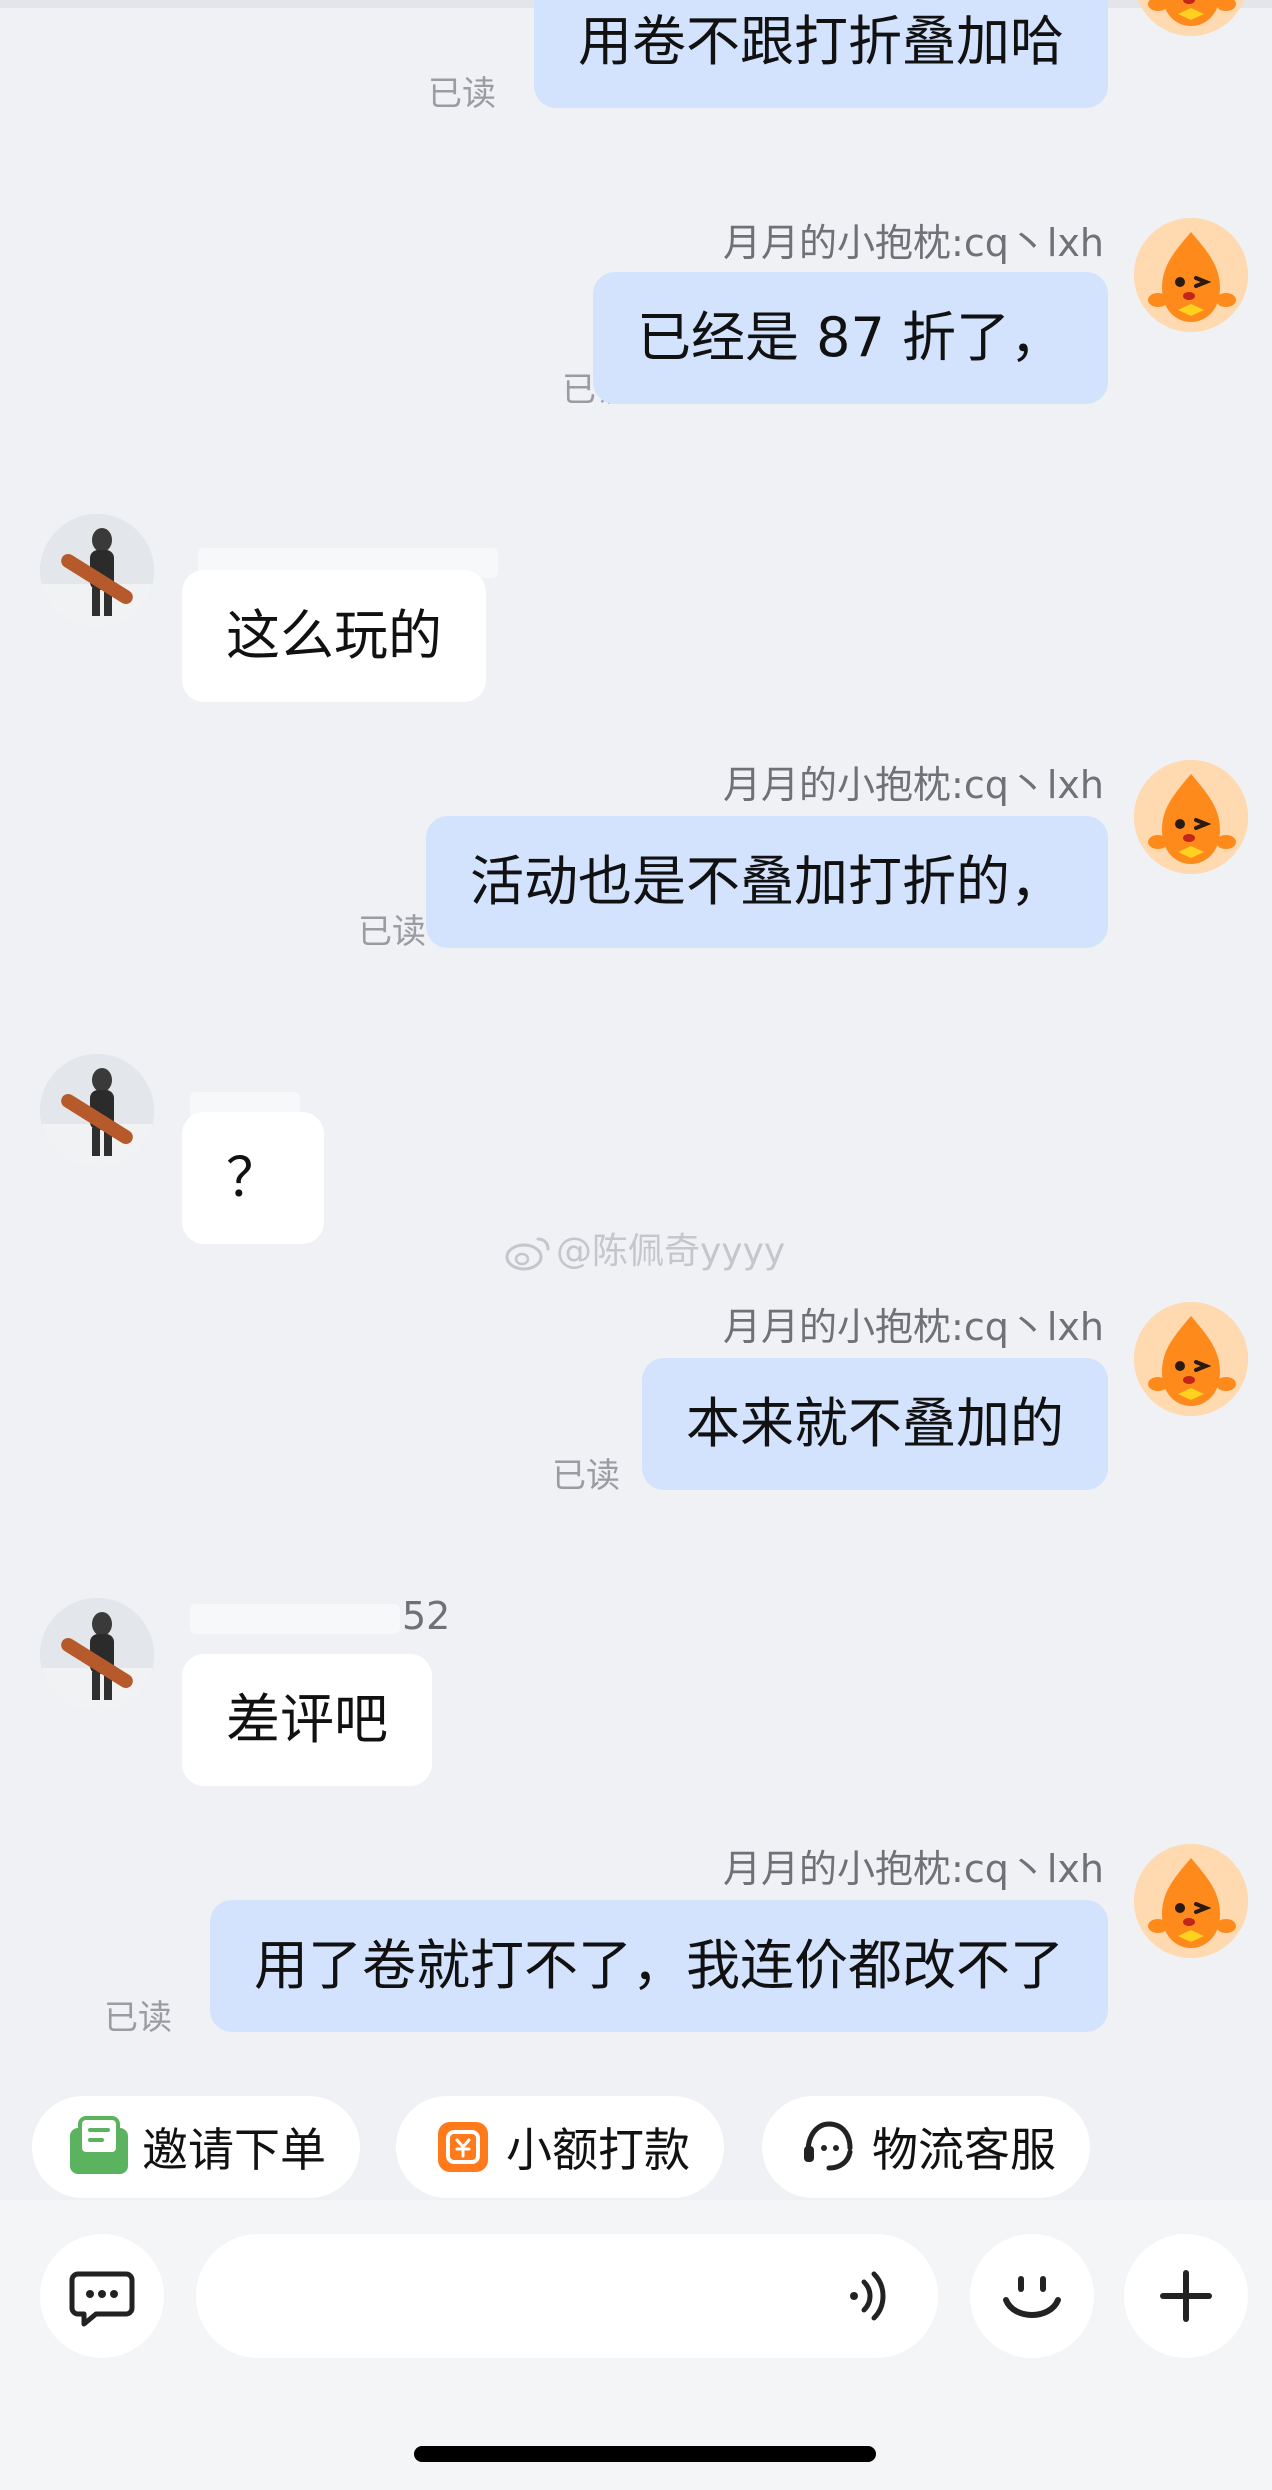 Image resolution: width=1272 pixels, height=2490 pixels. What do you see at coordinates (875, 1424) in the screenshot?
I see `message-bubble-outgoing: 本来就不叠加的` at bounding box center [875, 1424].